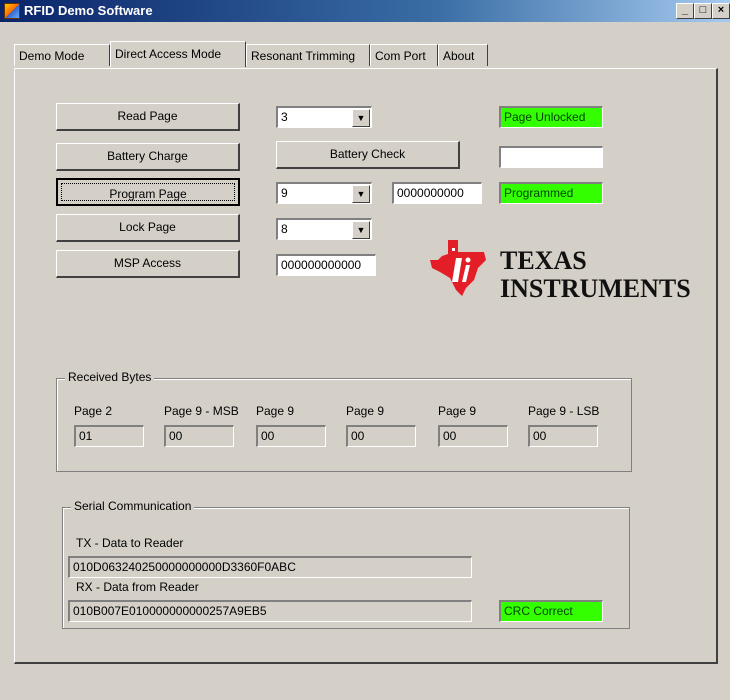 The height and width of the screenshot is (700, 730). I want to click on received-bytes-title: Received Bytes, so click(110, 377).